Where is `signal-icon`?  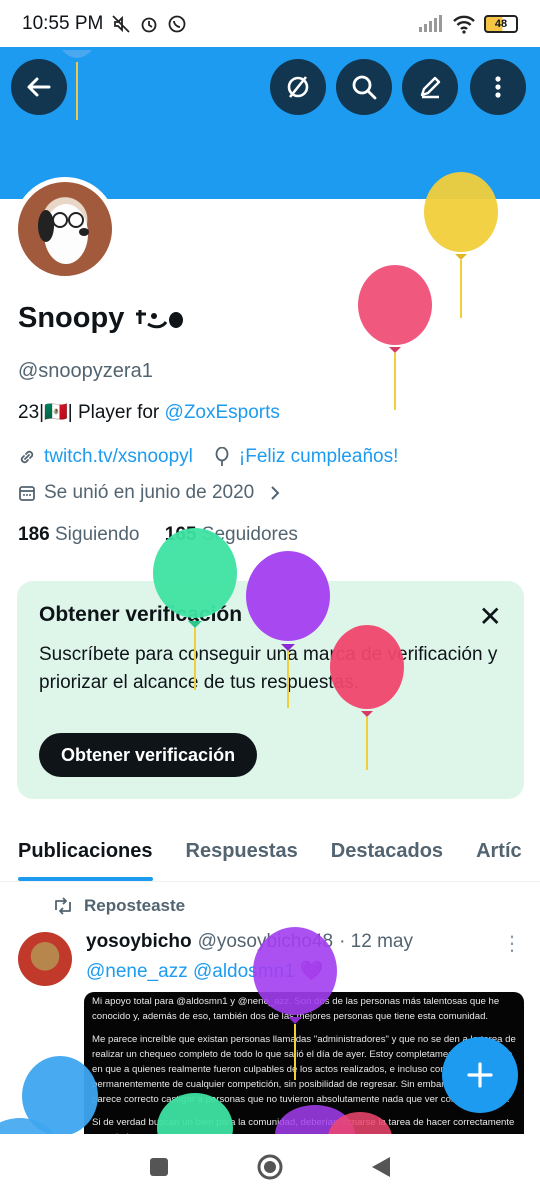 signal-icon is located at coordinates (430, 23).